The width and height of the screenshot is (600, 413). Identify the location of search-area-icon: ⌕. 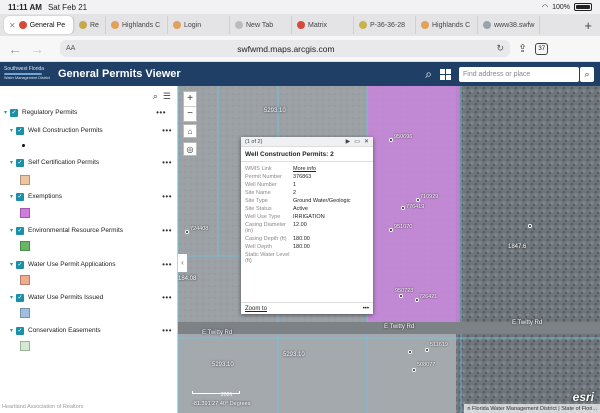
(428, 74).